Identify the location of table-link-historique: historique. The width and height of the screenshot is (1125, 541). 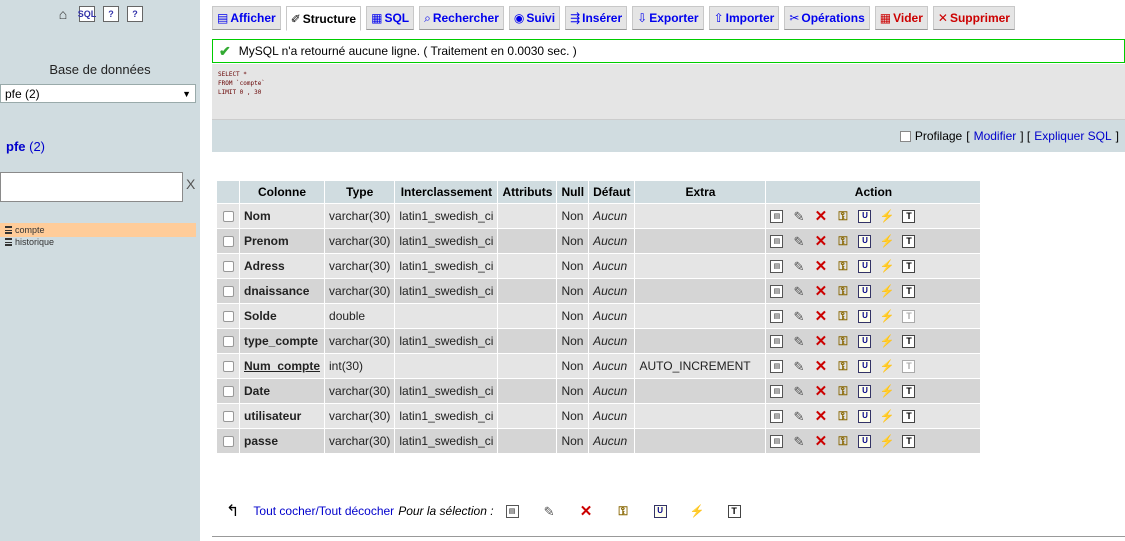
(98, 242).